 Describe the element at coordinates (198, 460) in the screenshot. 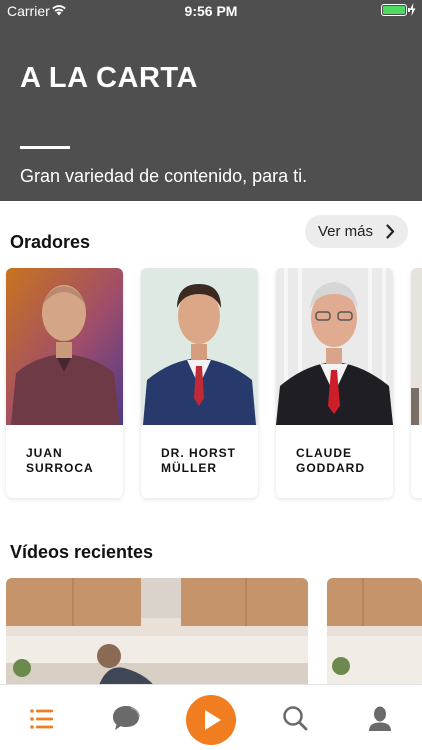

I see `speaker-name: DR. HORST MÜLLER` at that location.